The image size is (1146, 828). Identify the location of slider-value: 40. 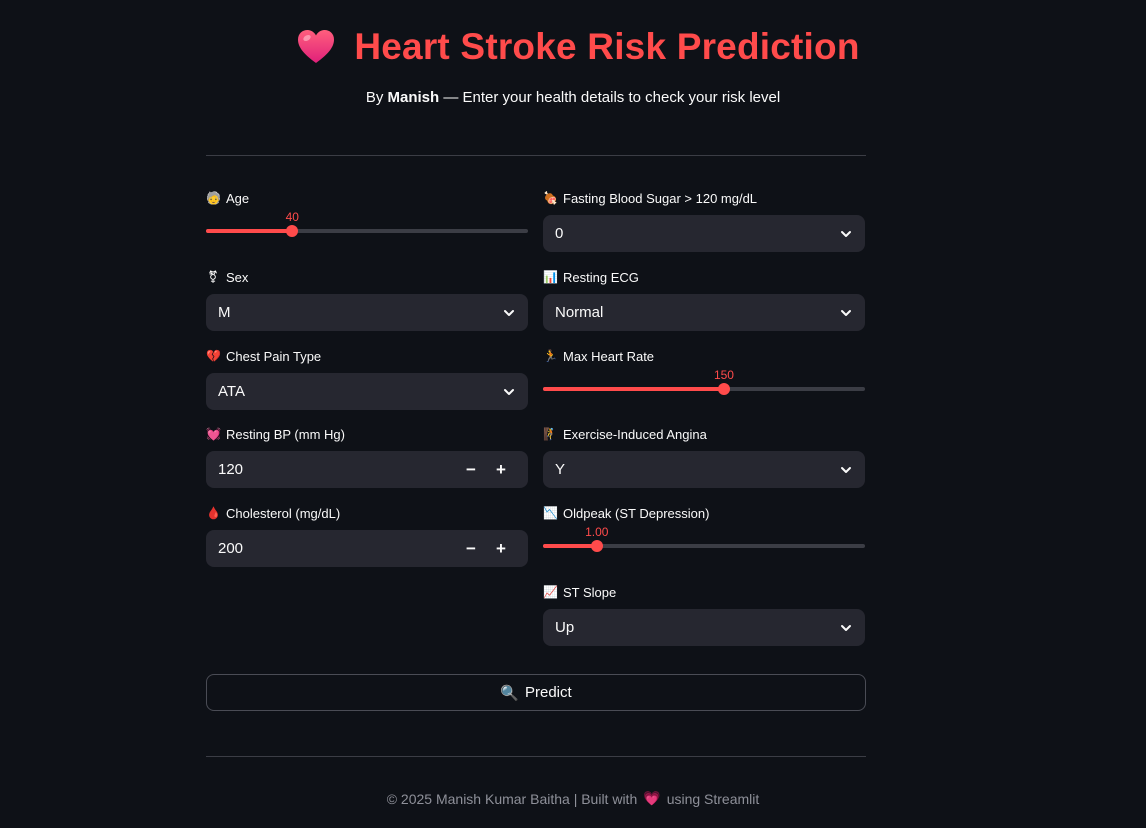
(292, 217).